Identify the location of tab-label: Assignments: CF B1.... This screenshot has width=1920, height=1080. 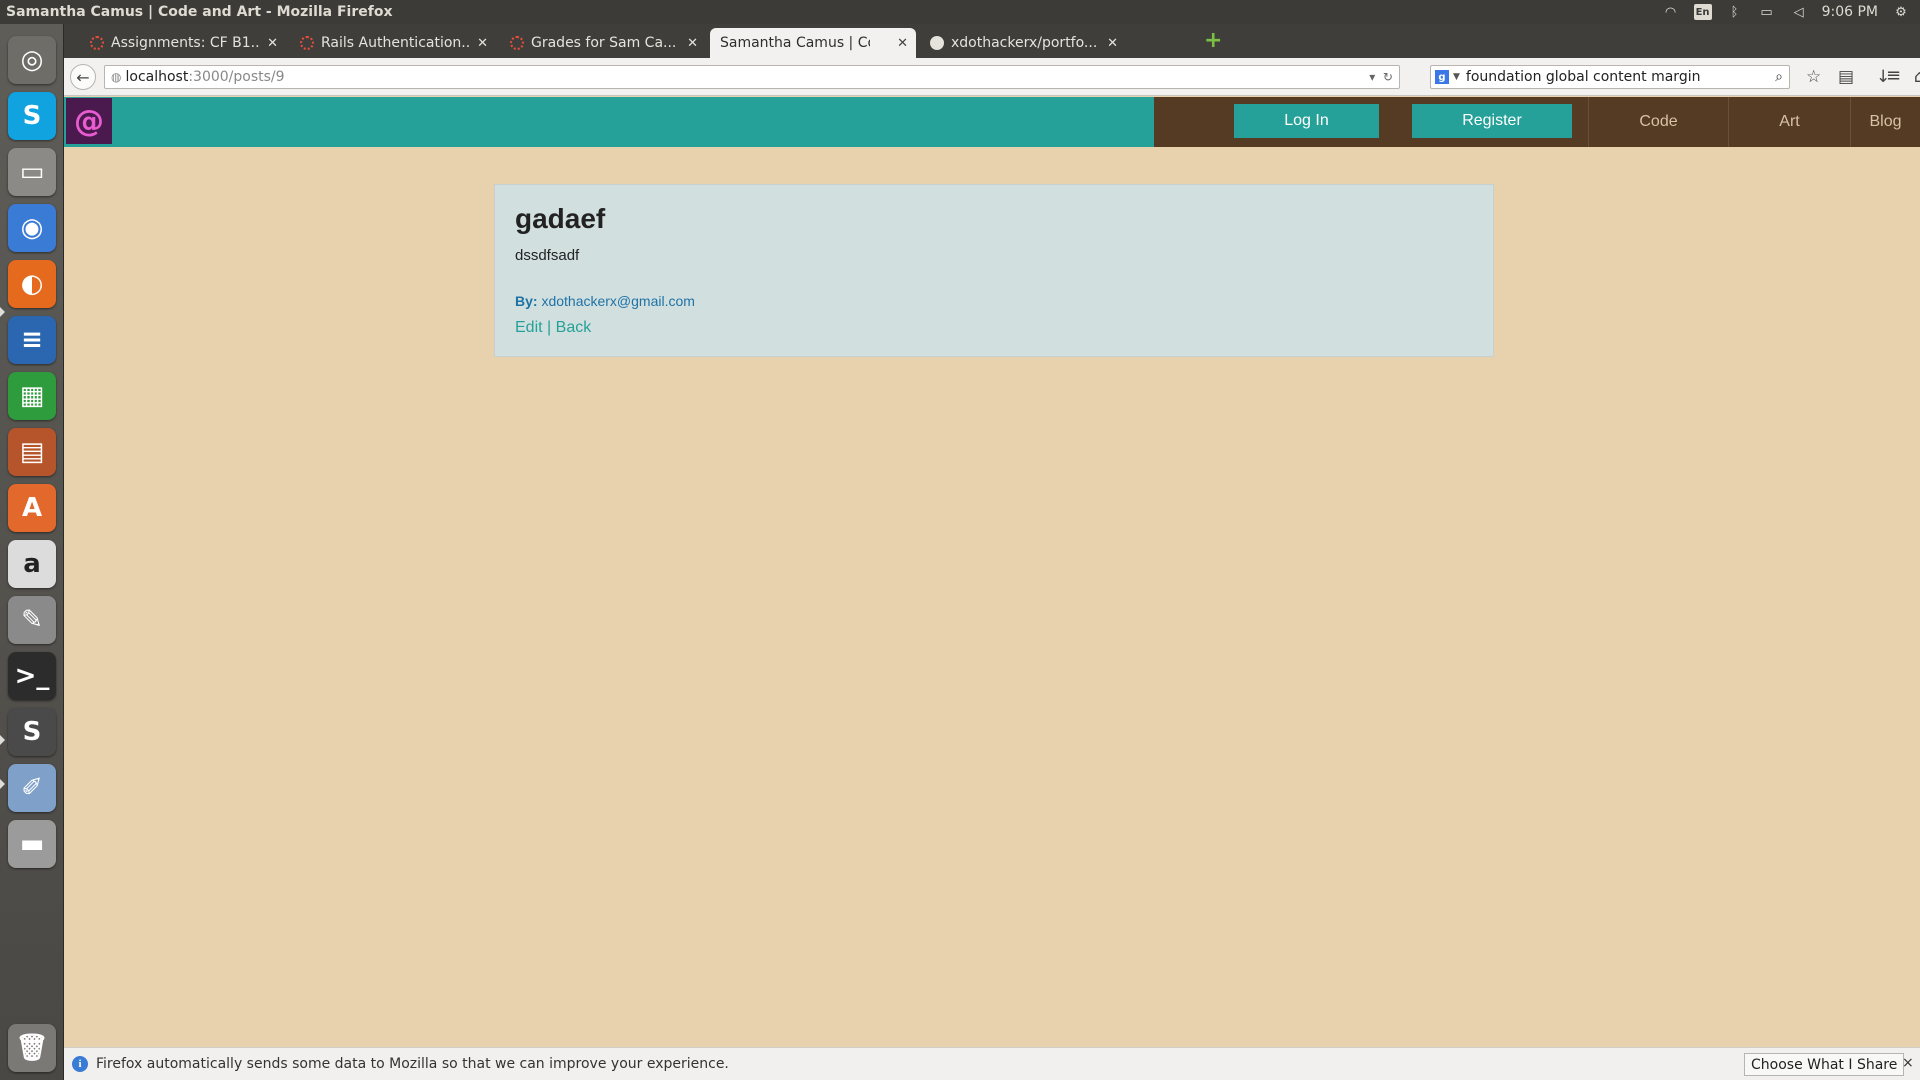
(186, 43).